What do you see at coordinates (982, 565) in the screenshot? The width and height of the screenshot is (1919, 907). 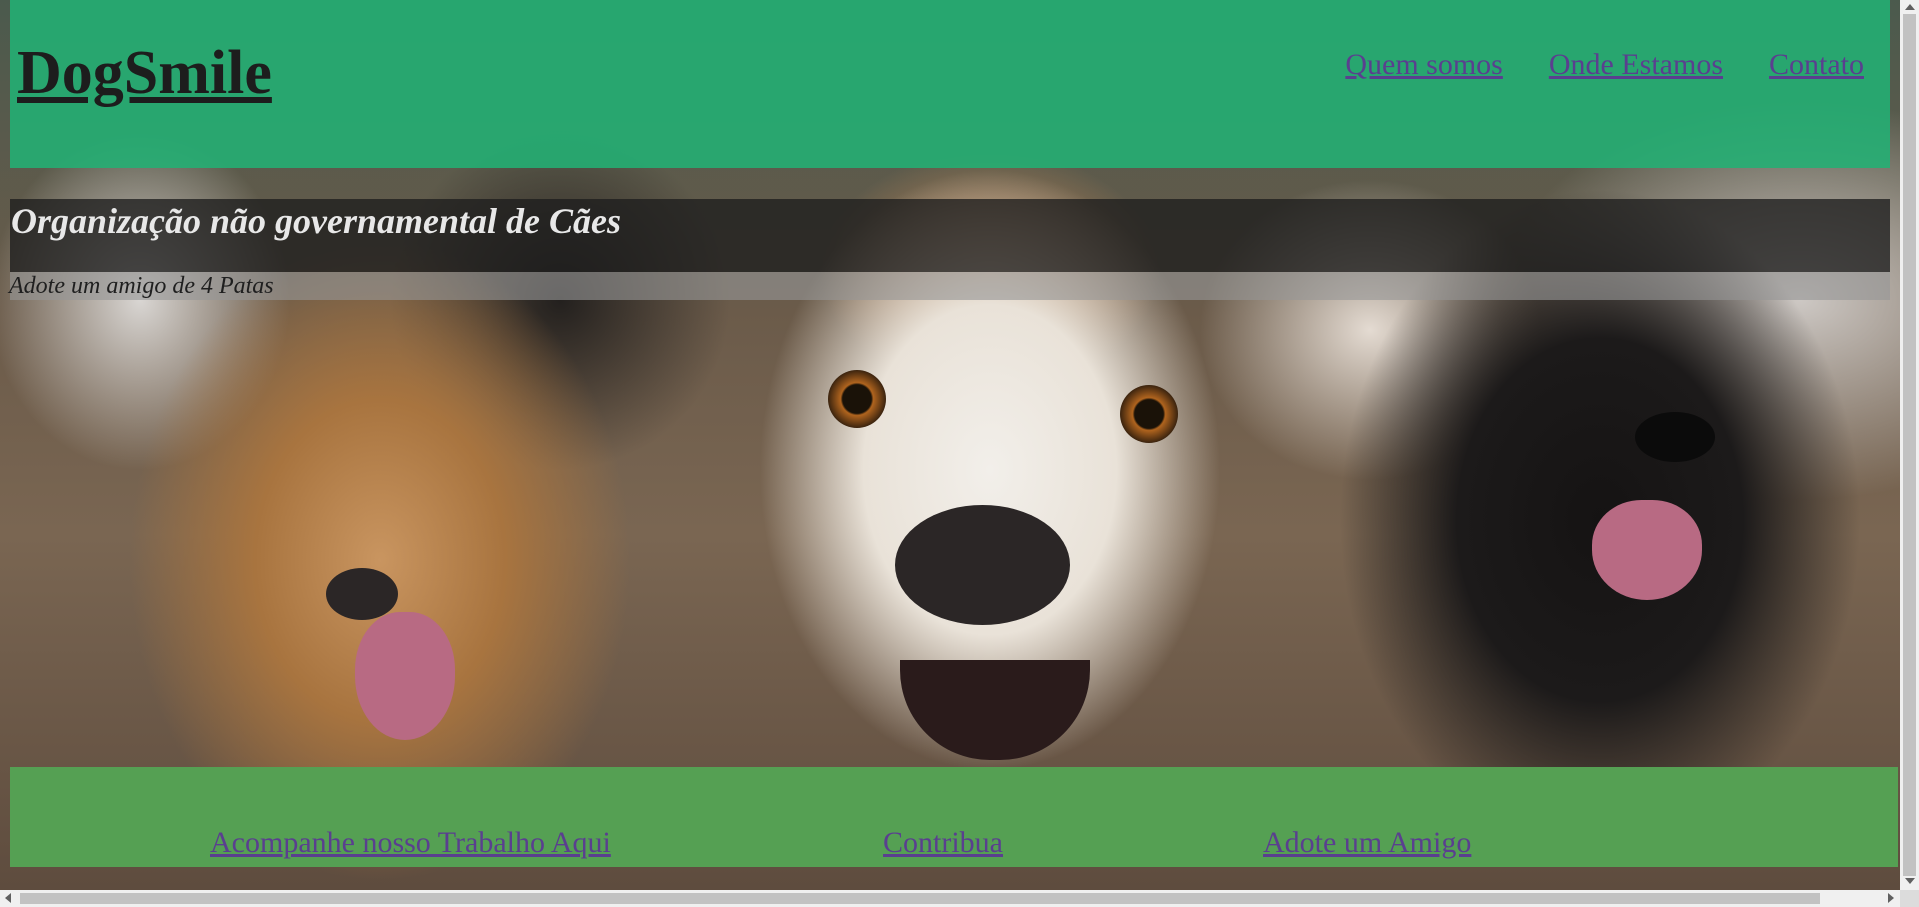 I see `dog-nose-center` at bounding box center [982, 565].